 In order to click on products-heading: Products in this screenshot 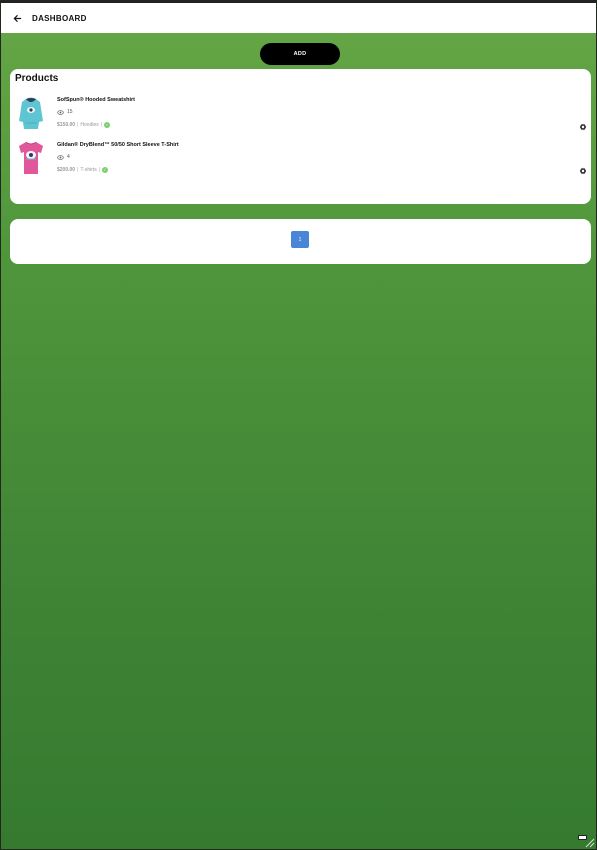, I will do `click(37, 78)`.